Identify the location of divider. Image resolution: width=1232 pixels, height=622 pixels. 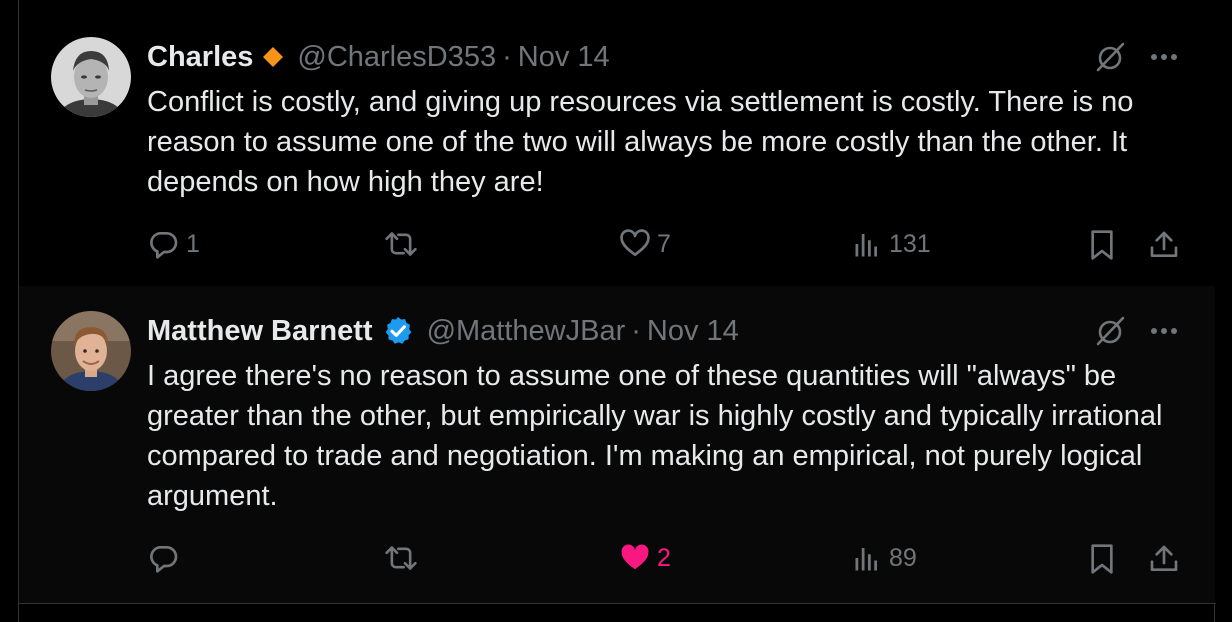
(617, 603).